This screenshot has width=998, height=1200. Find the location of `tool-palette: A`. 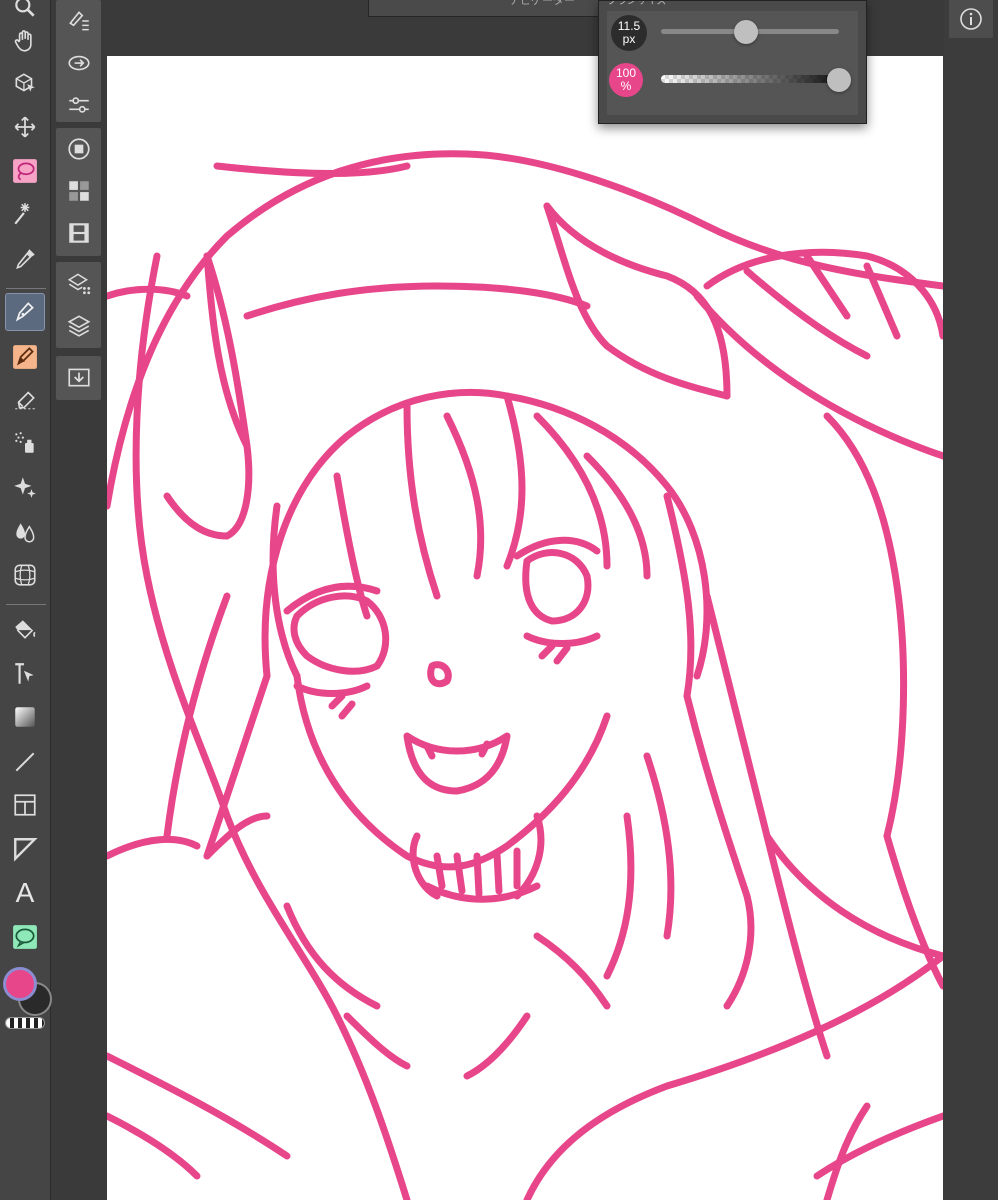

tool-palette: A is located at coordinates (26, 600).